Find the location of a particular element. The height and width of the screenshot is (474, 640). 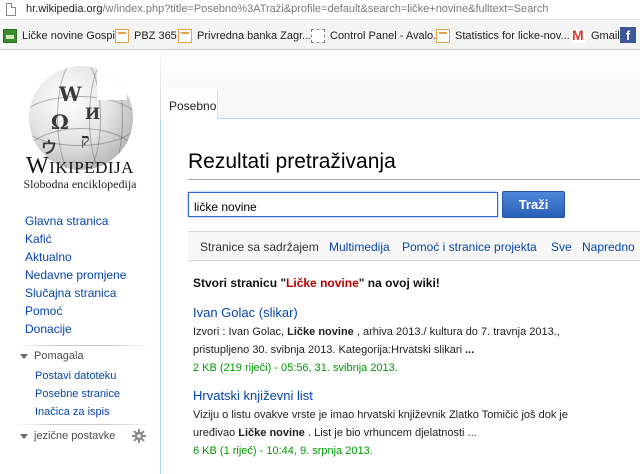

facebook-icon: f is located at coordinates (628, 35).